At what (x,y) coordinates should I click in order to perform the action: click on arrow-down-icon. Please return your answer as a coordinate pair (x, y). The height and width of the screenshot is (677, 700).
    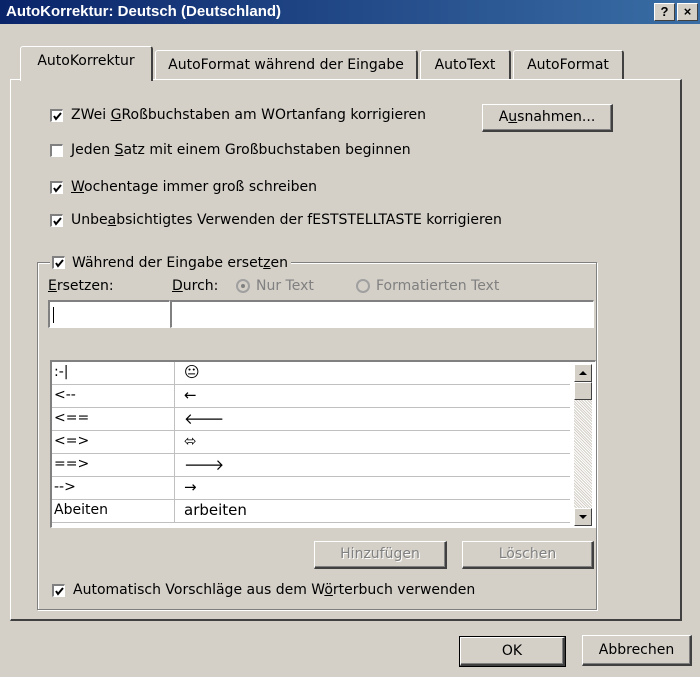
    Looking at the image, I should click on (583, 517).